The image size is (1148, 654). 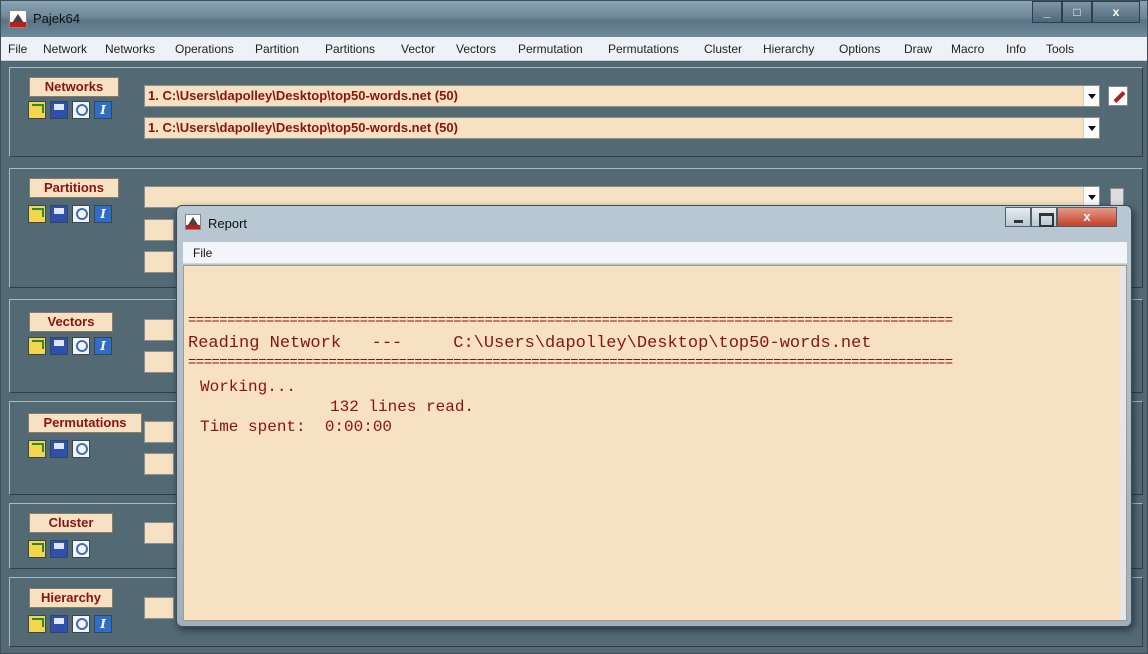 What do you see at coordinates (296, 427) in the screenshot?
I see `time-spent-line: Time spent: 0:00:00` at bounding box center [296, 427].